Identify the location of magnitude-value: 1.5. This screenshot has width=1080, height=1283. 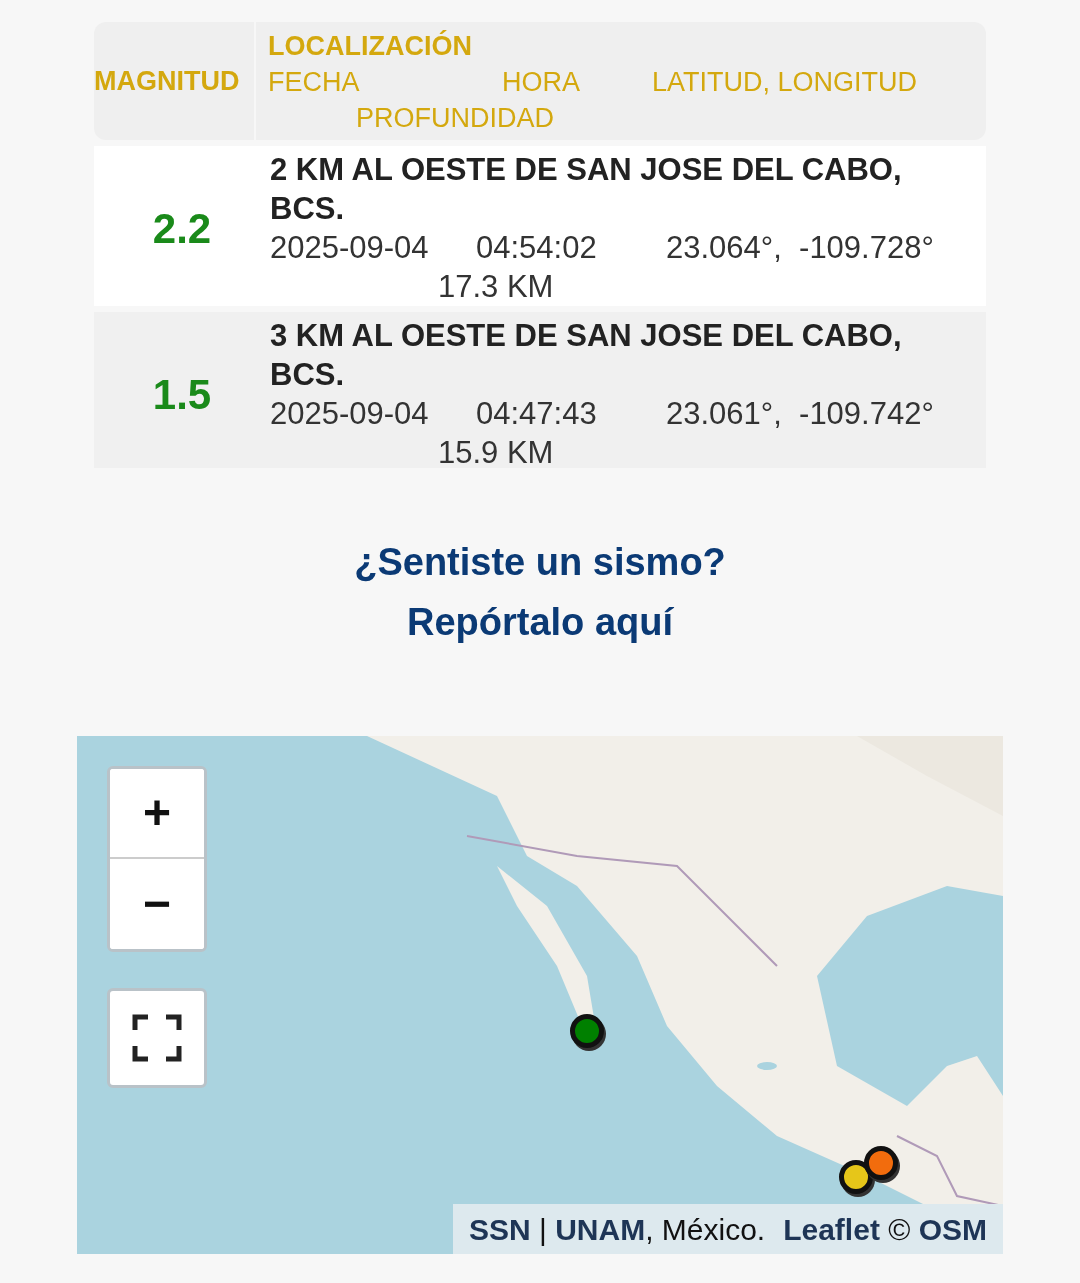
(182, 394).